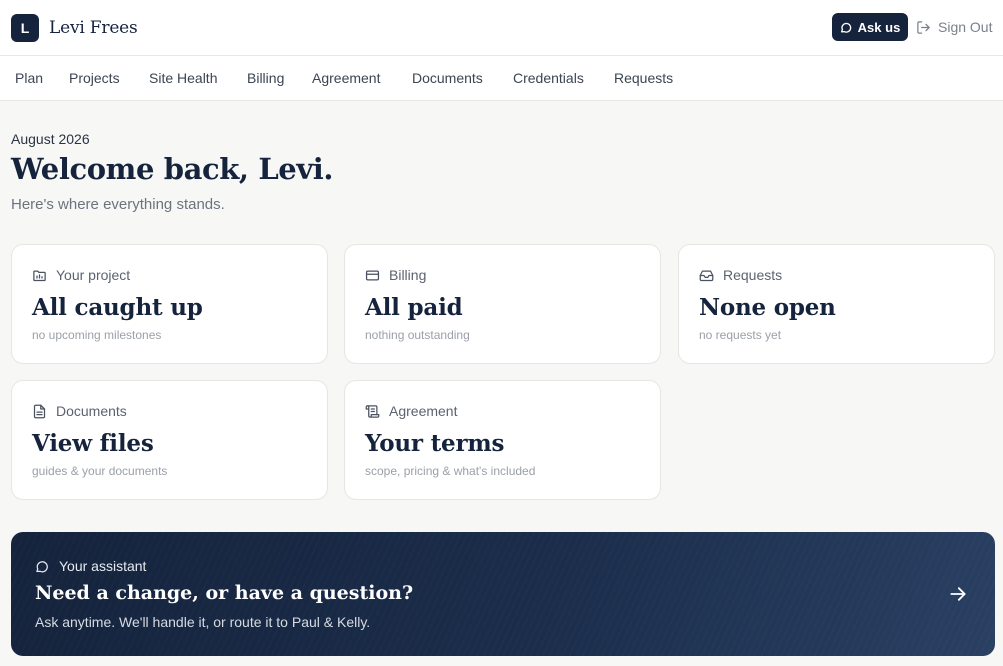  What do you see at coordinates (94, 78) in the screenshot?
I see `nav-item-projects: Projects` at bounding box center [94, 78].